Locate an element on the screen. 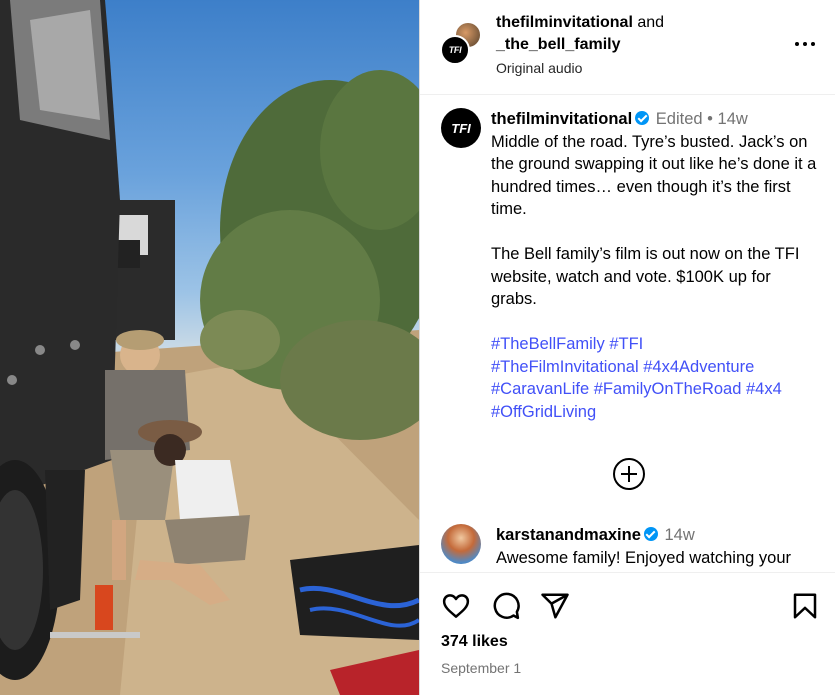 Image resolution: width=835 pixels, height=695 pixels. commenter-username: karstanandmaxine is located at coordinates (568, 535).